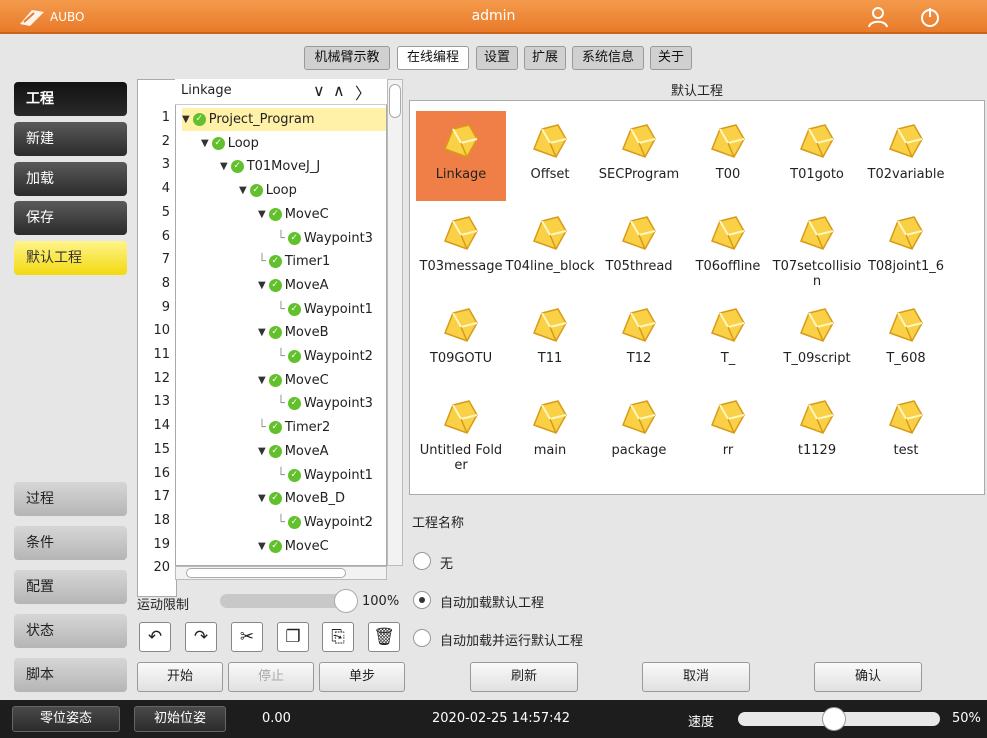 The width and height of the screenshot is (987, 738). Describe the element at coordinates (70, 675) in the screenshot. I see `sidebar-script: 脚本` at that location.